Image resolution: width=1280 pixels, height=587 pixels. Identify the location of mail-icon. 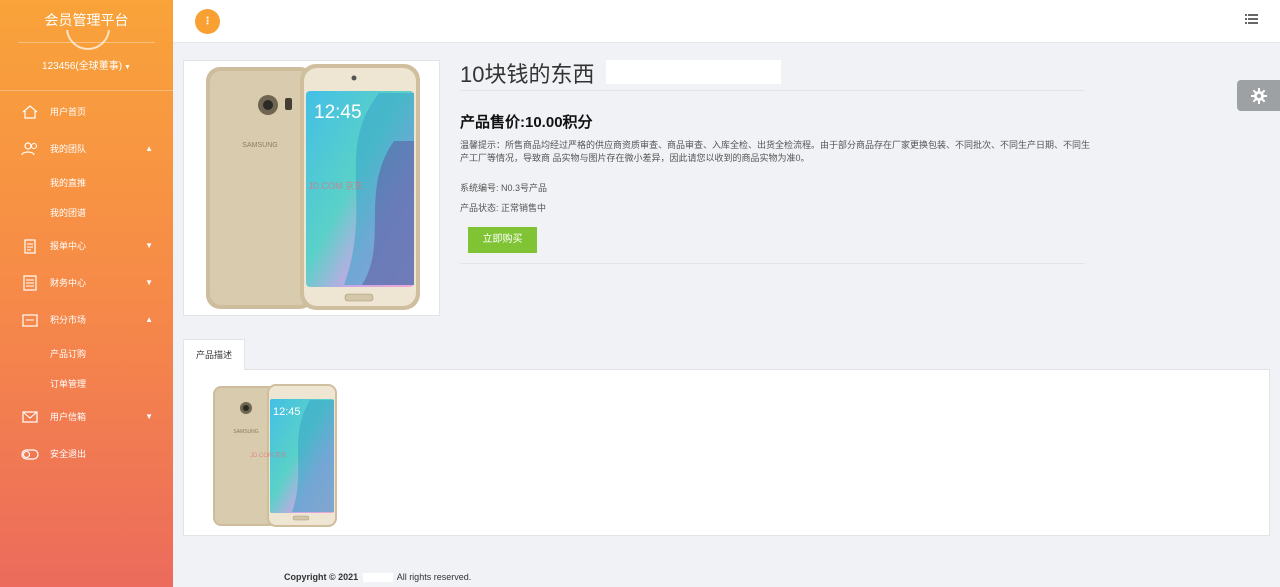
(30, 417).